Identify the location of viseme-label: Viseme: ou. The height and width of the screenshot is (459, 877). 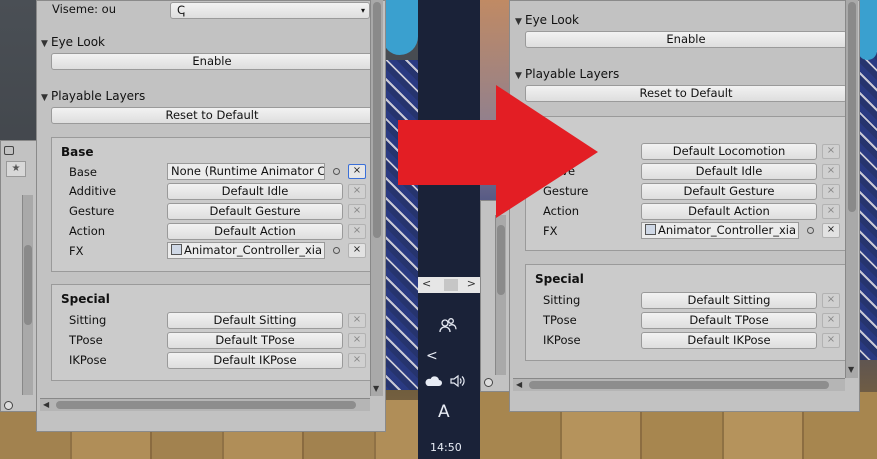
(84, 9).